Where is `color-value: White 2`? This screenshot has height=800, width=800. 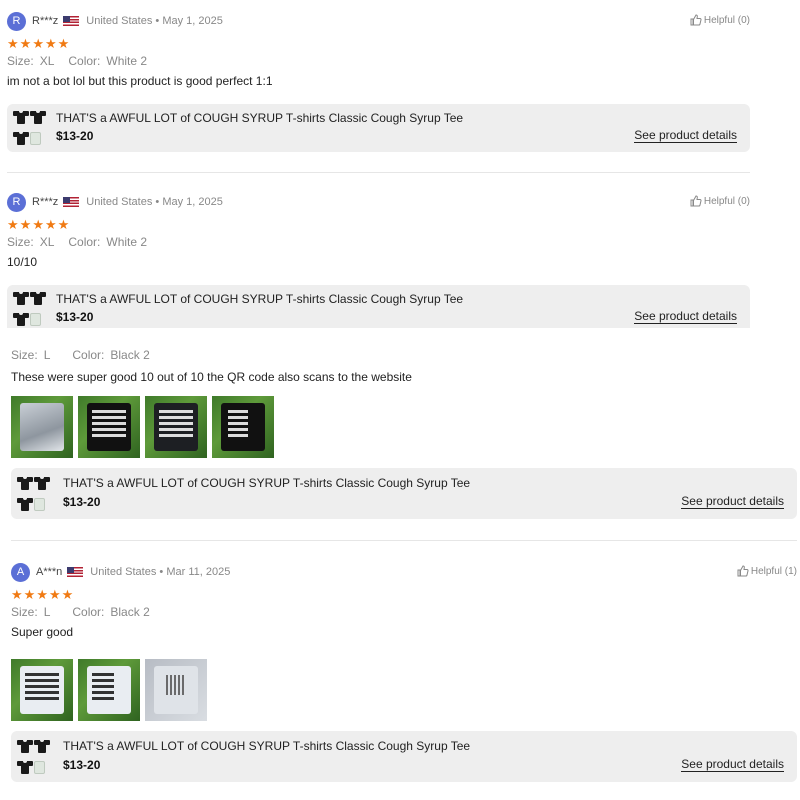 color-value: White 2 is located at coordinates (127, 242).